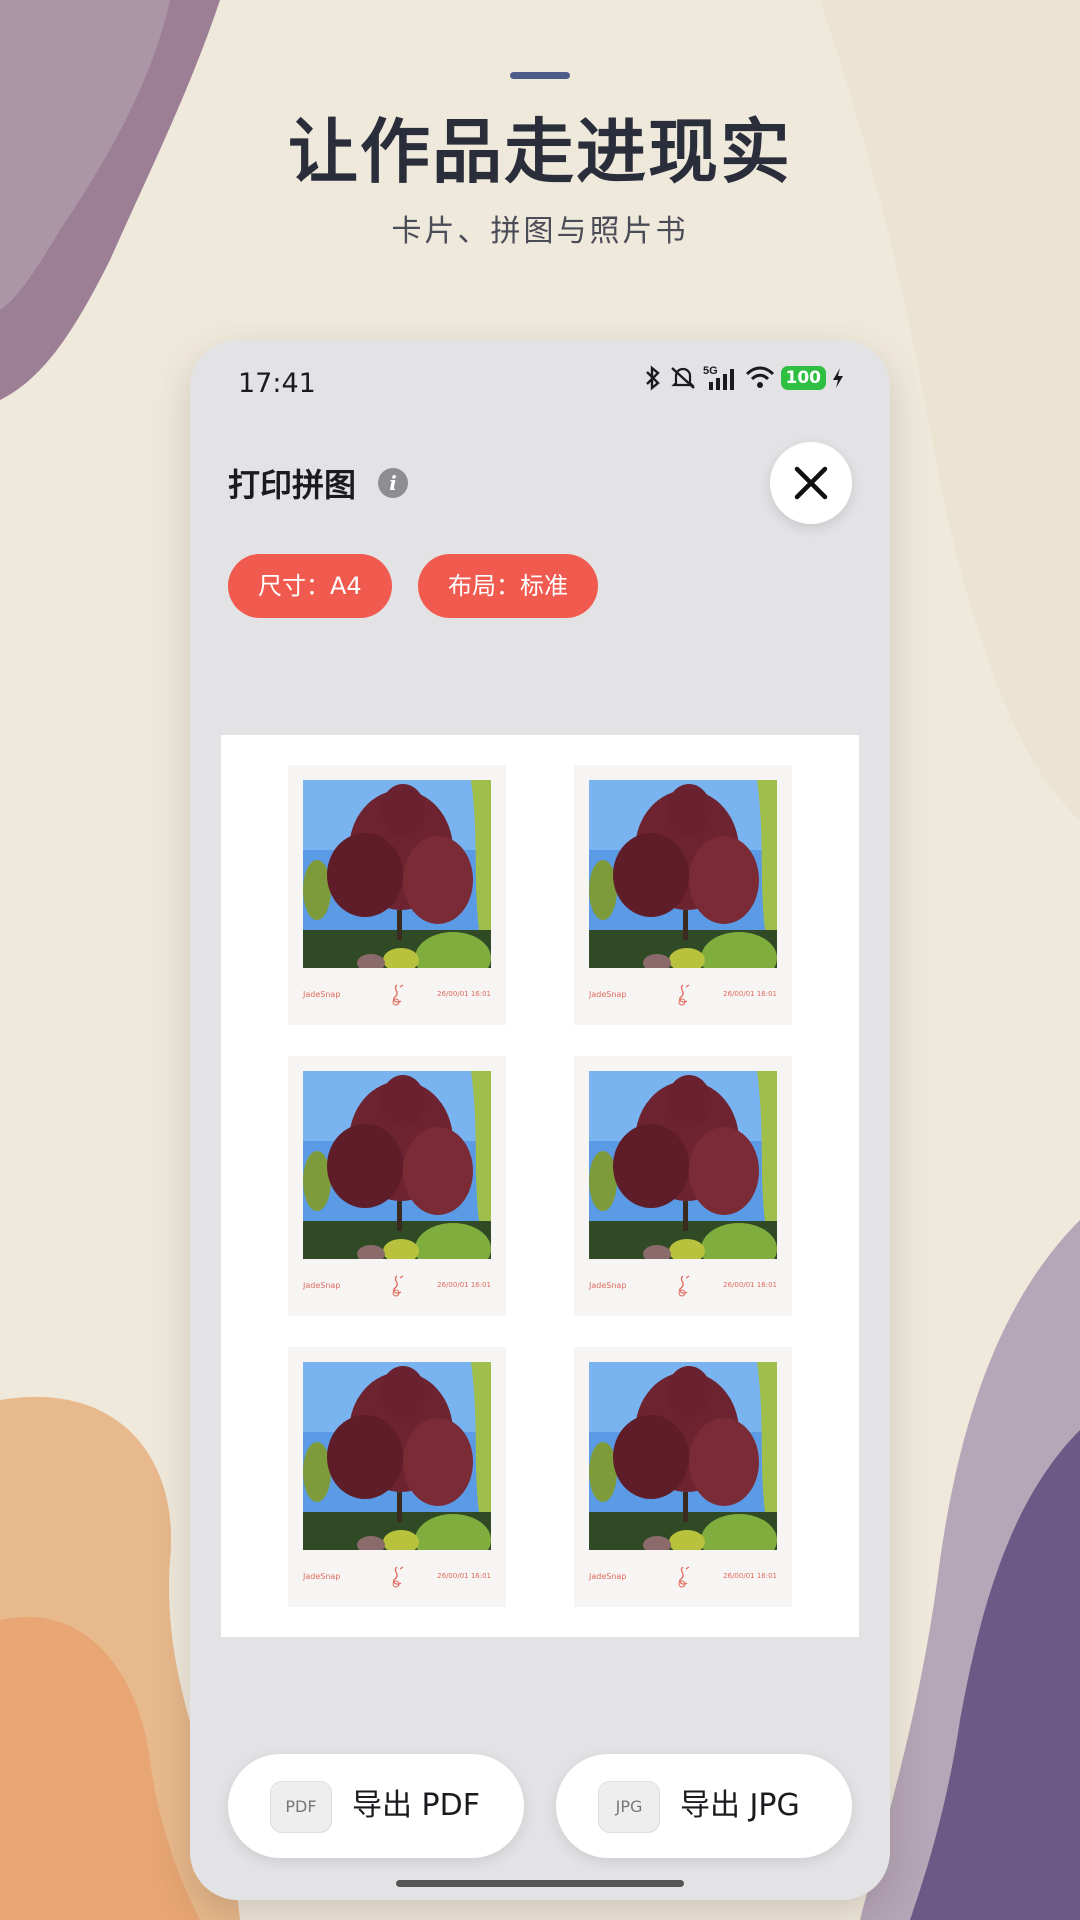 The image size is (1080, 1920). Describe the element at coordinates (653, 378) in the screenshot. I see `bluetooth-icon` at that location.